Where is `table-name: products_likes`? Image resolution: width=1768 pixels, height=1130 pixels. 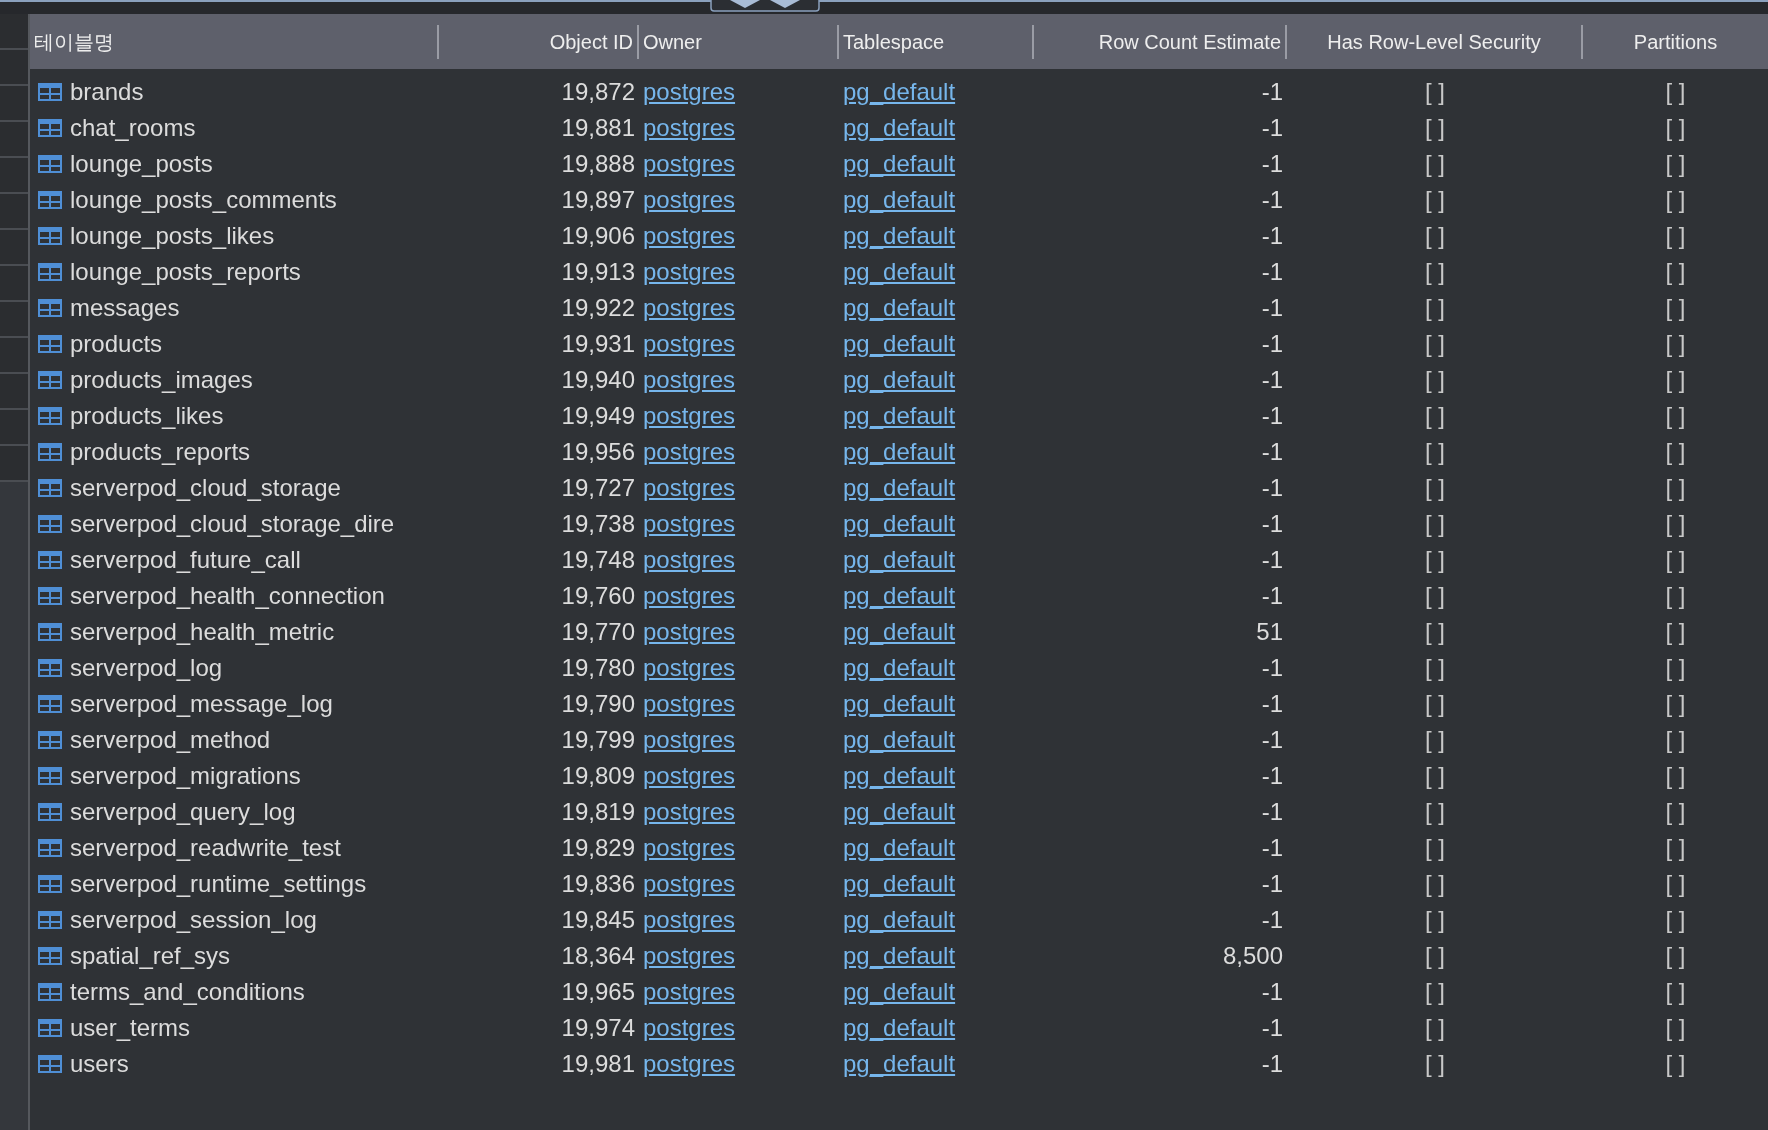
table-name: products_likes is located at coordinates (147, 416).